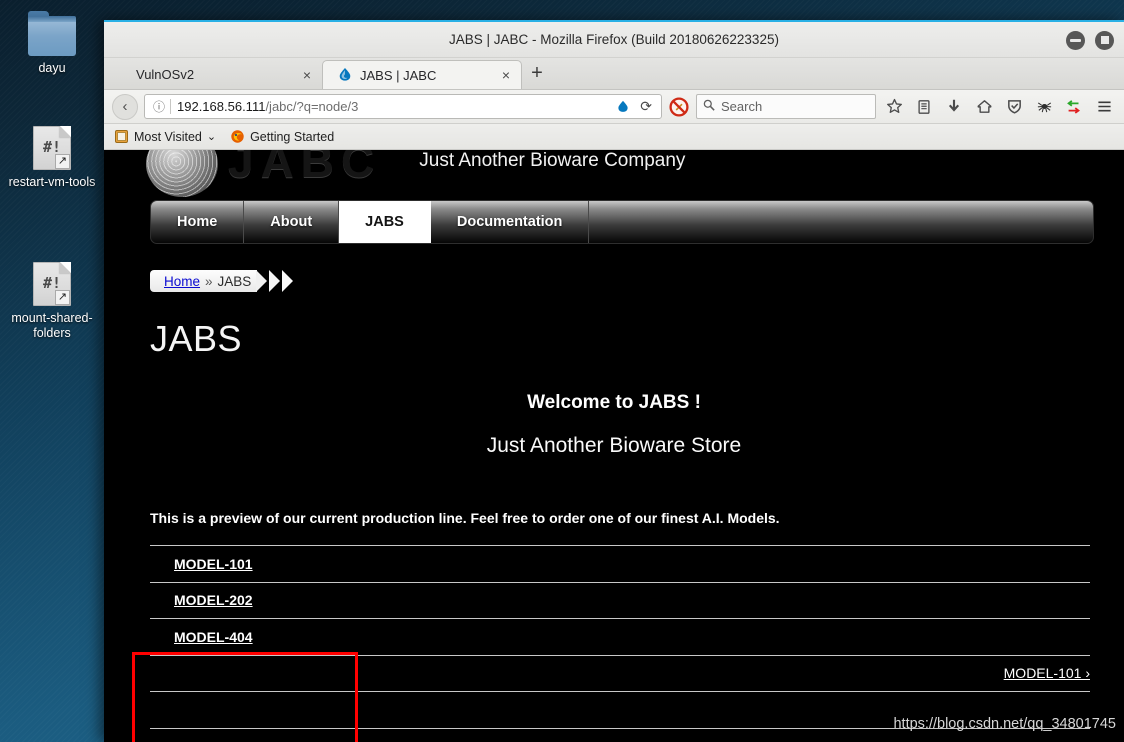 Image resolution: width=1124 pixels, height=742 pixels. I want to click on window-controls, so click(1090, 40).